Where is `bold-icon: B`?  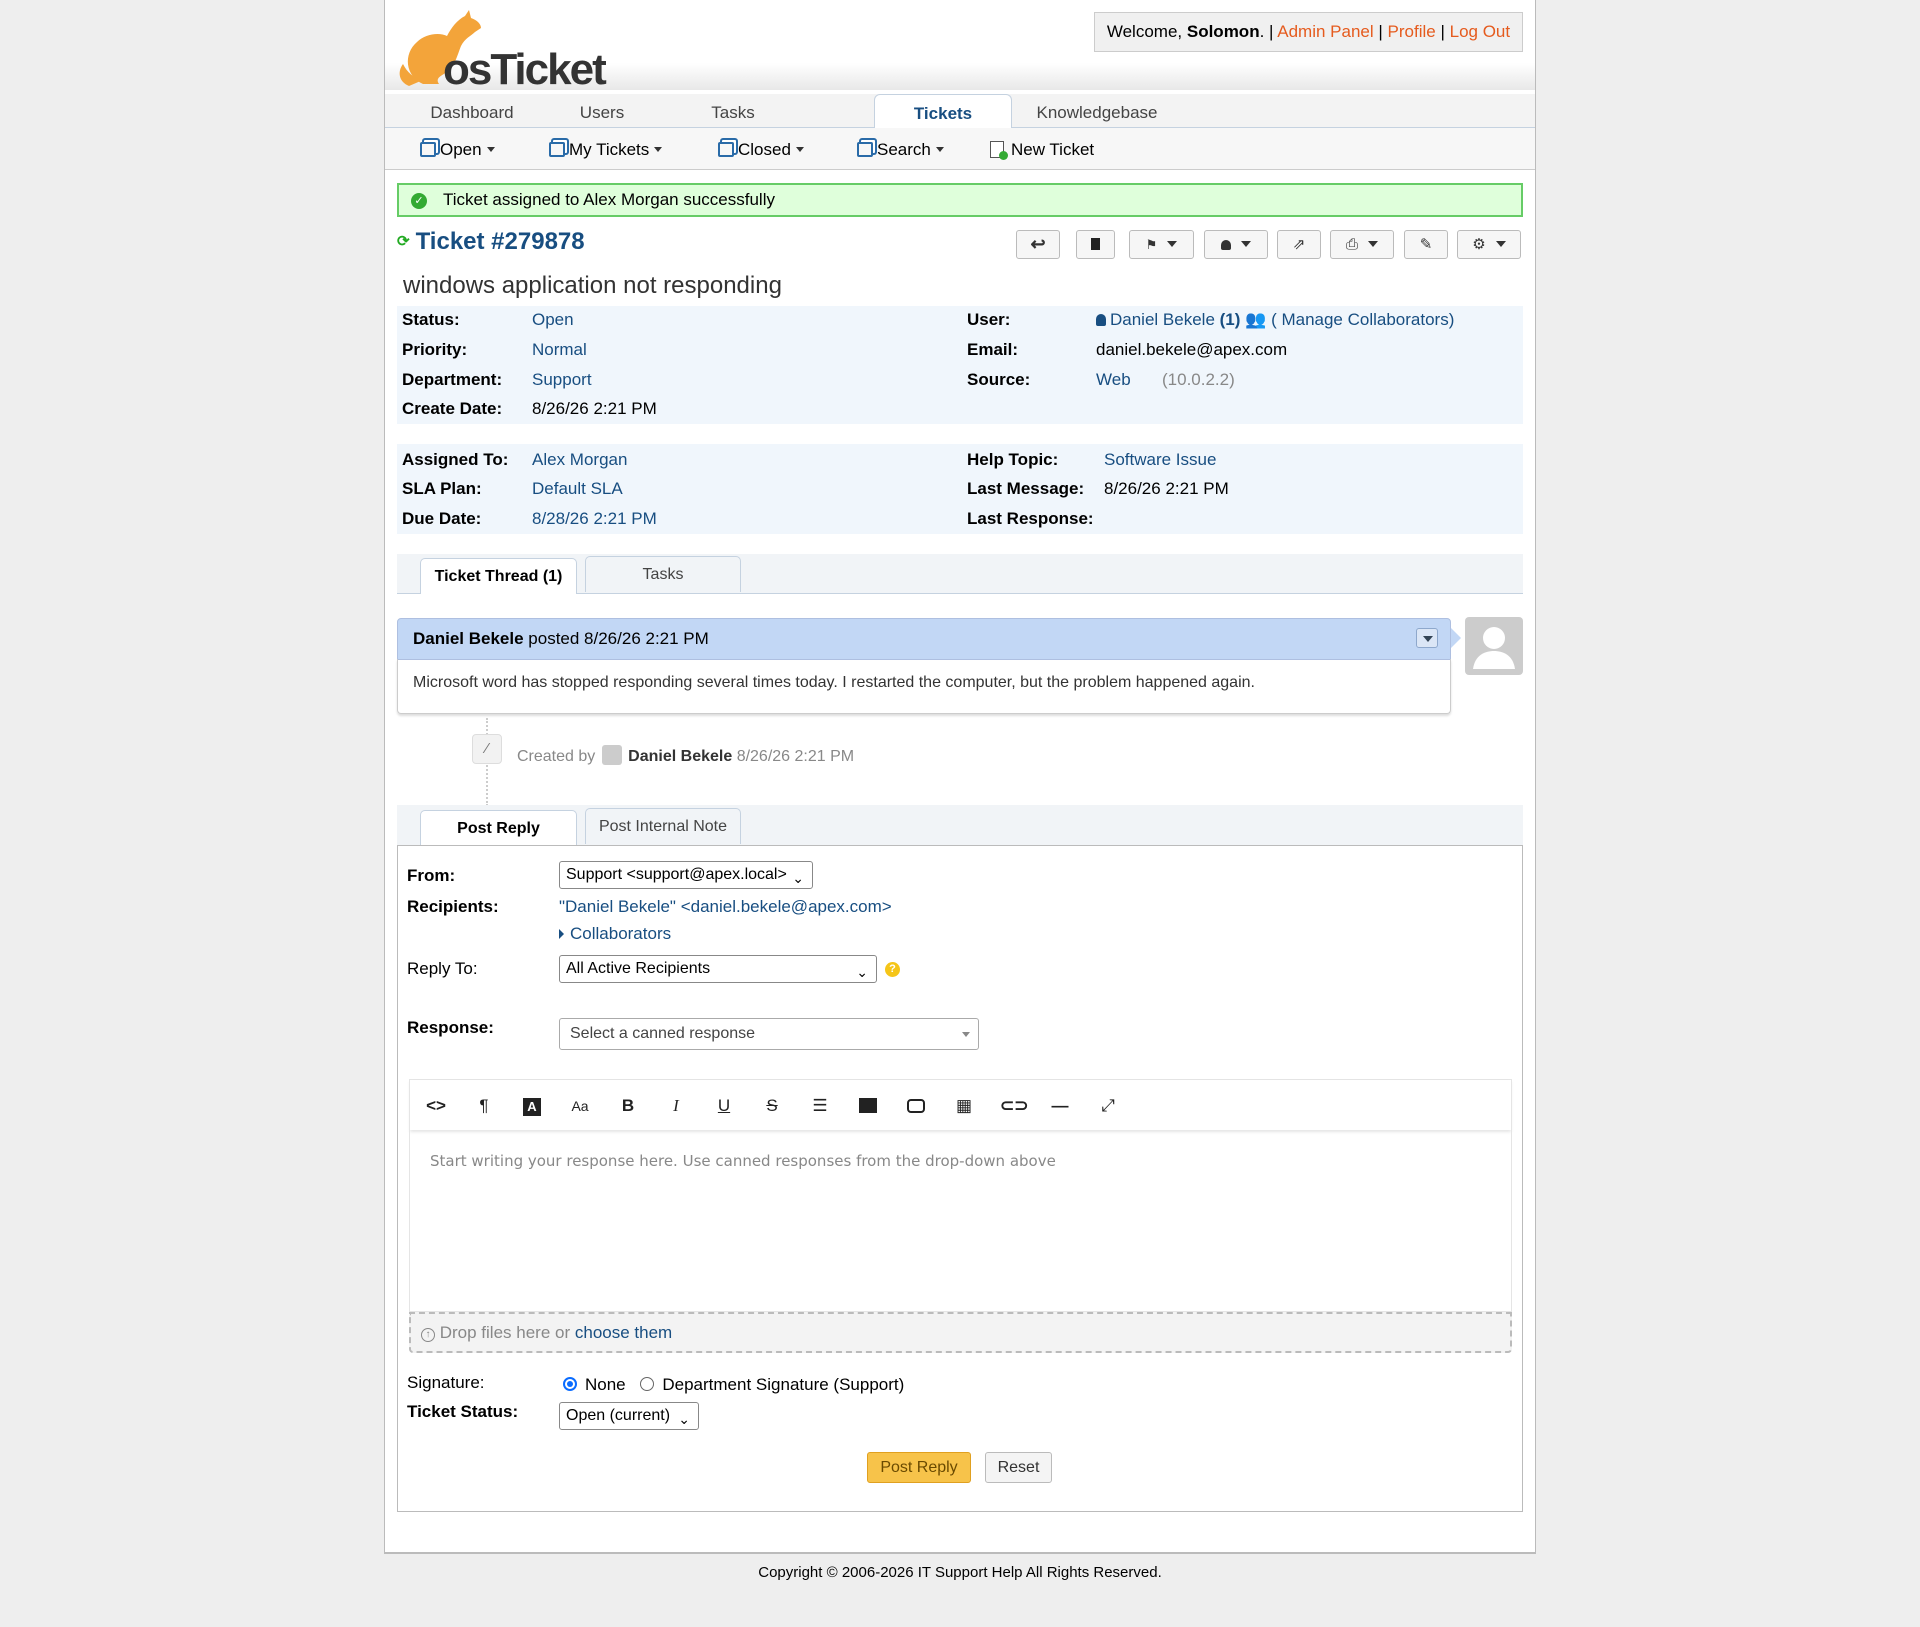
bold-icon: B is located at coordinates (628, 1106).